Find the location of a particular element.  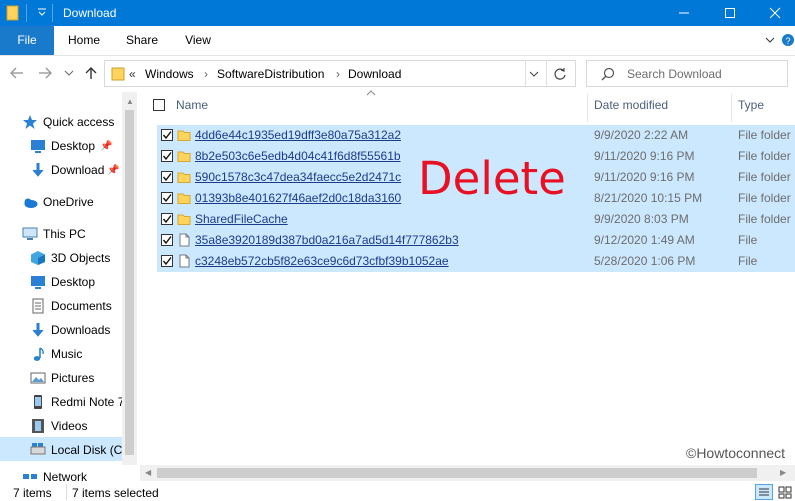

large-icons-view-button is located at coordinates (785, 492).